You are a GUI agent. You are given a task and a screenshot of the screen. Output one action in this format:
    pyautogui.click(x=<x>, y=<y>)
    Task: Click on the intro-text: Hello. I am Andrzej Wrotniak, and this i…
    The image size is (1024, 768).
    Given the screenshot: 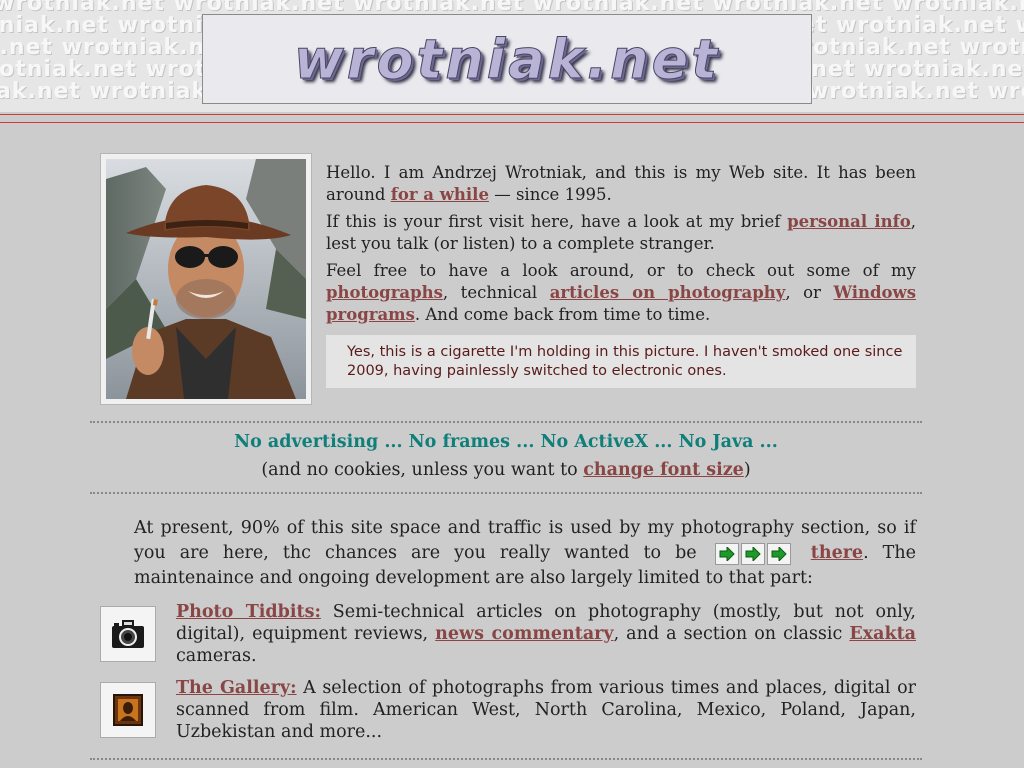 What is the action you would take?
    pyautogui.click(x=621, y=246)
    